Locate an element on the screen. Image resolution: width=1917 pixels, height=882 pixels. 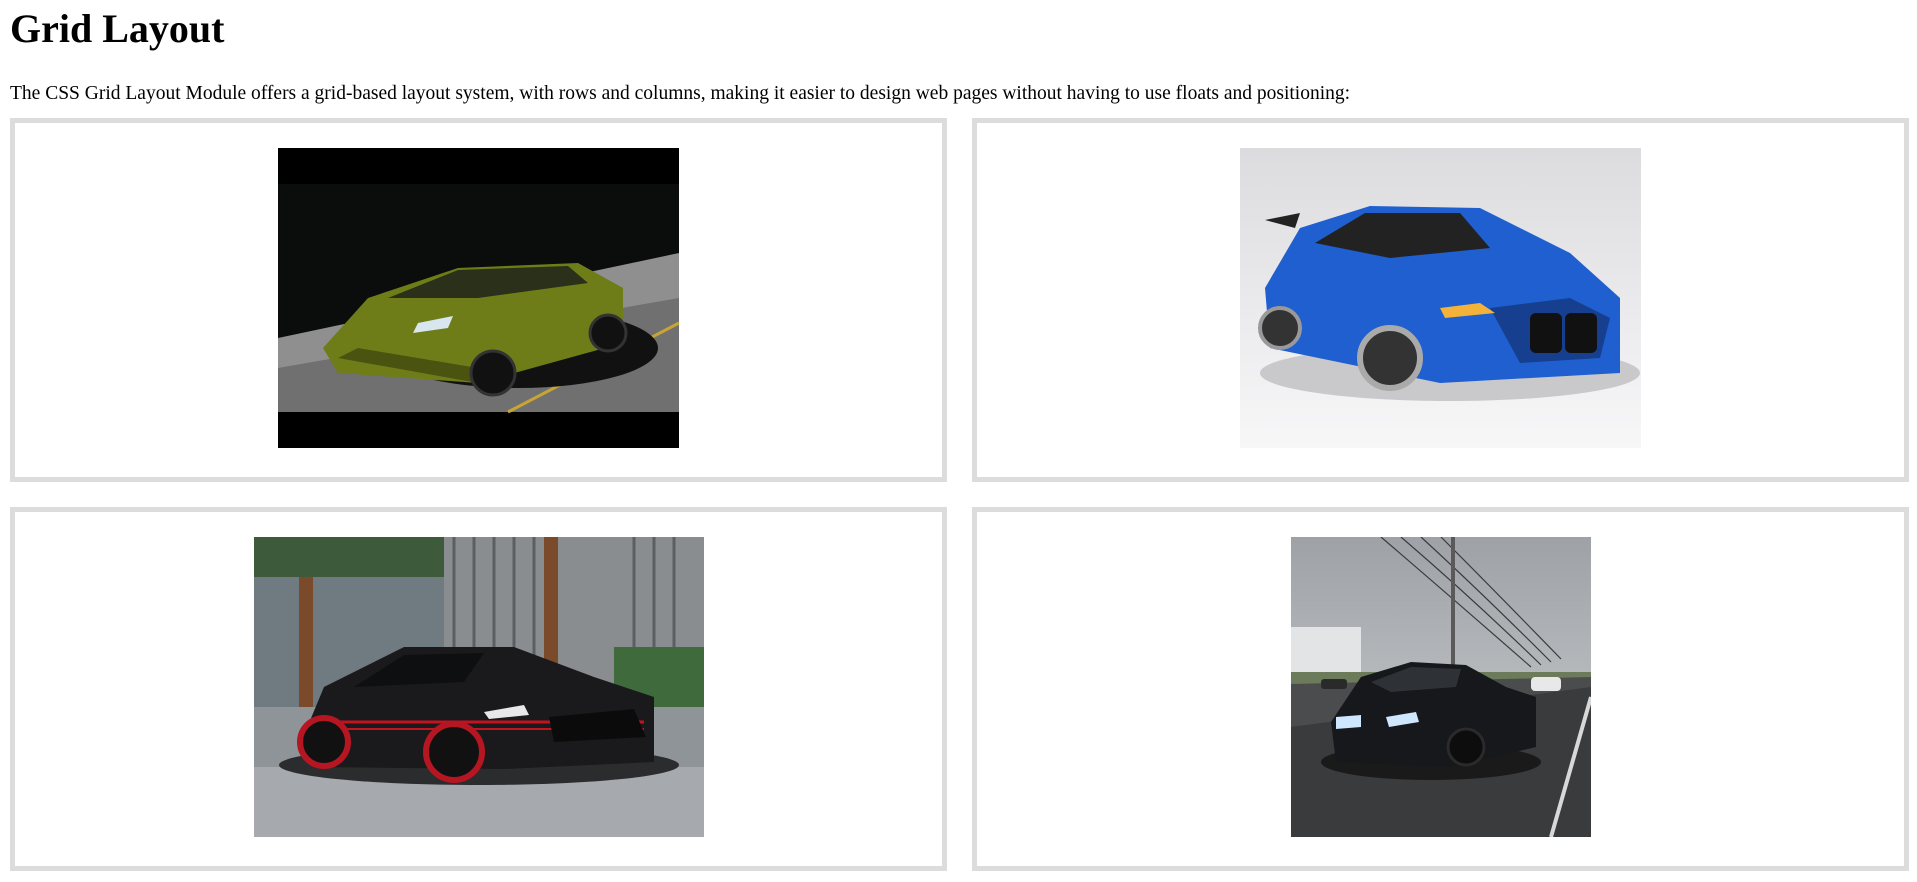
page-title: Grid Layout is located at coordinates (117, 28).